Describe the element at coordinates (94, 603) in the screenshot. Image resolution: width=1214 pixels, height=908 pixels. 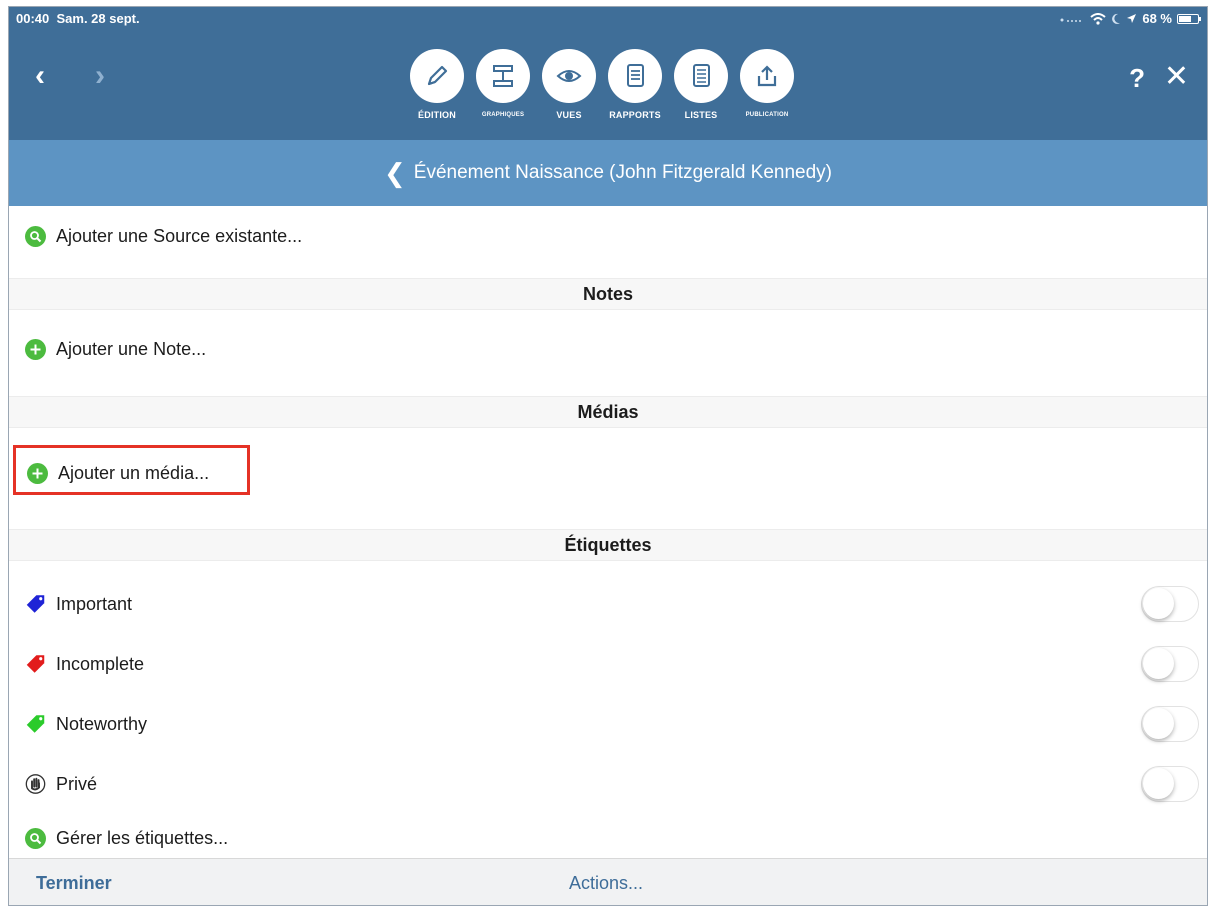
I see `tag-label: Important` at that location.